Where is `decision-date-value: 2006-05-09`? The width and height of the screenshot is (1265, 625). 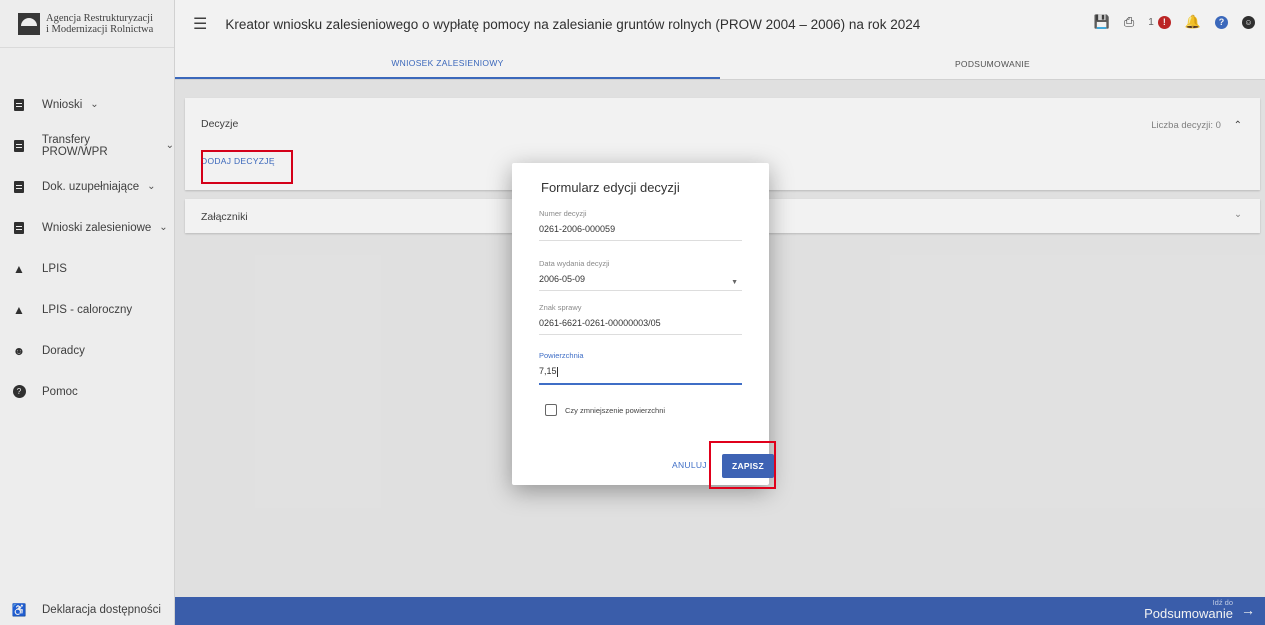 decision-date-value: 2006-05-09 is located at coordinates (562, 279).